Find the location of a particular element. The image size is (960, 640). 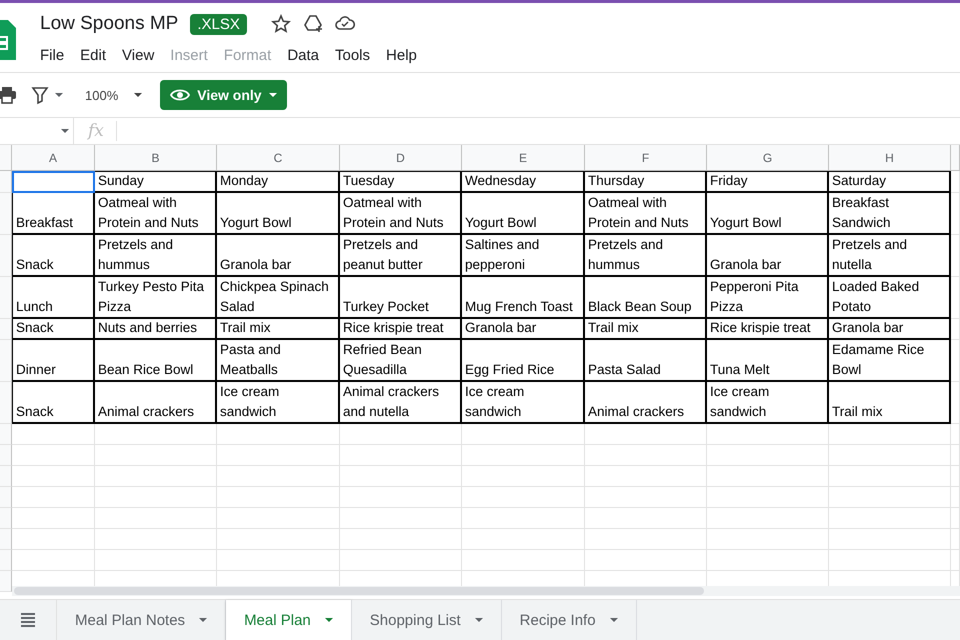

column-header: H is located at coordinates (890, 158).